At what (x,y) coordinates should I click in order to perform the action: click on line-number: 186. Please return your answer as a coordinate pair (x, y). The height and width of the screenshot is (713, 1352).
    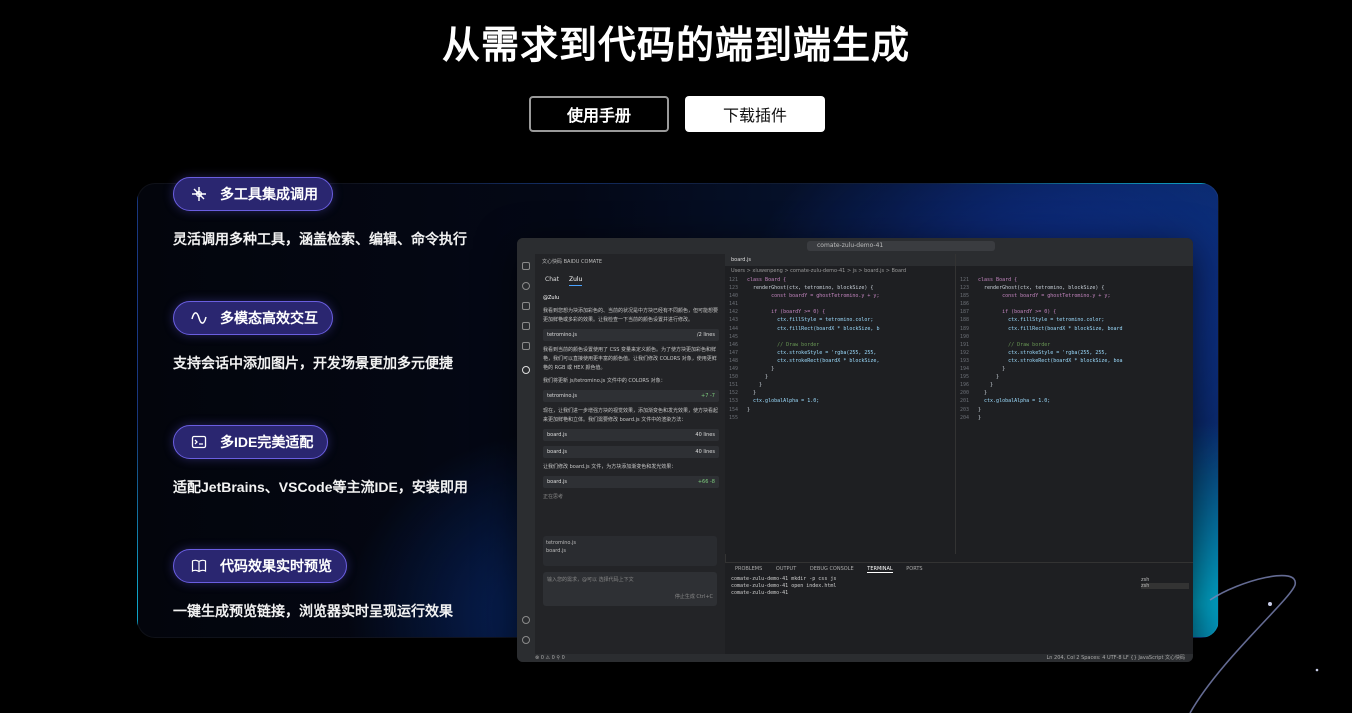
    Looking at the image, I should click on (965, 304).